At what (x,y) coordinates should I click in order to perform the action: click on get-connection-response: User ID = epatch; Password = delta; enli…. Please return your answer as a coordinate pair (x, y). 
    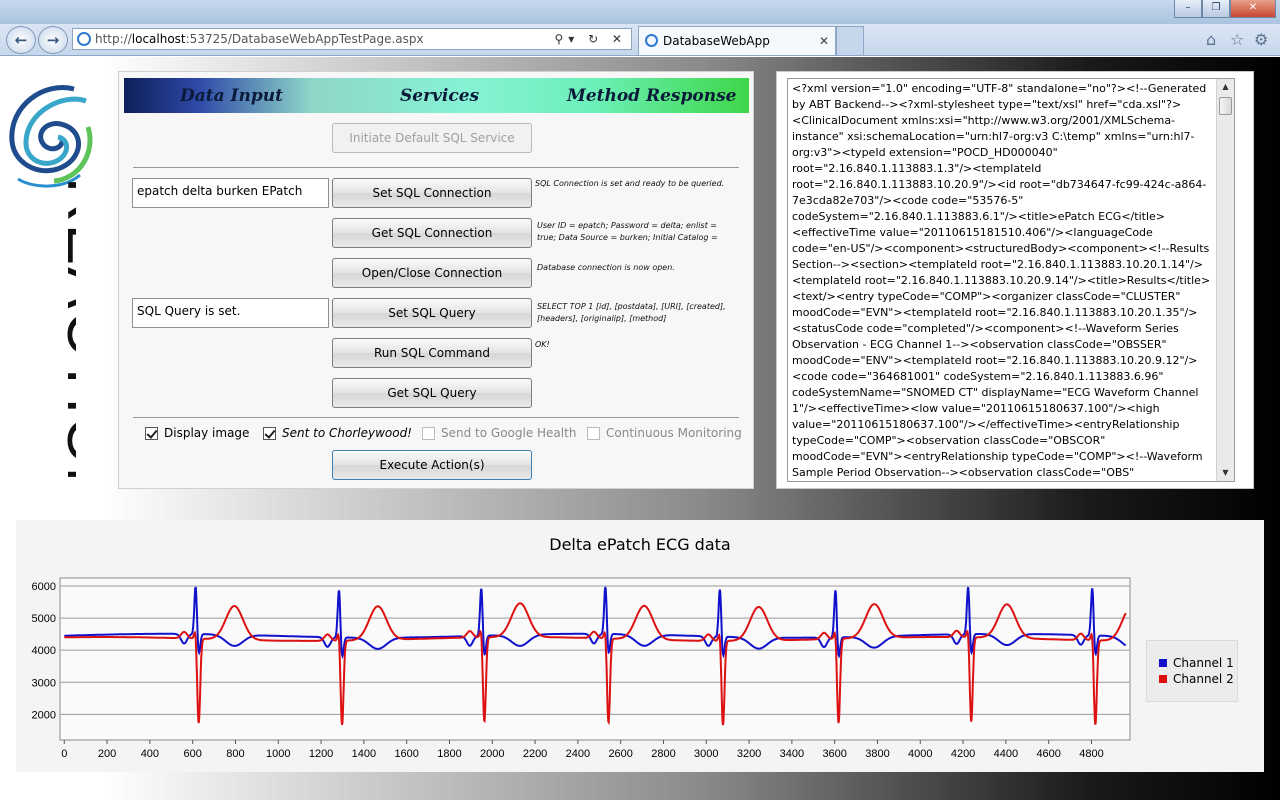
    Looking at the image, I should click on (627, 231).